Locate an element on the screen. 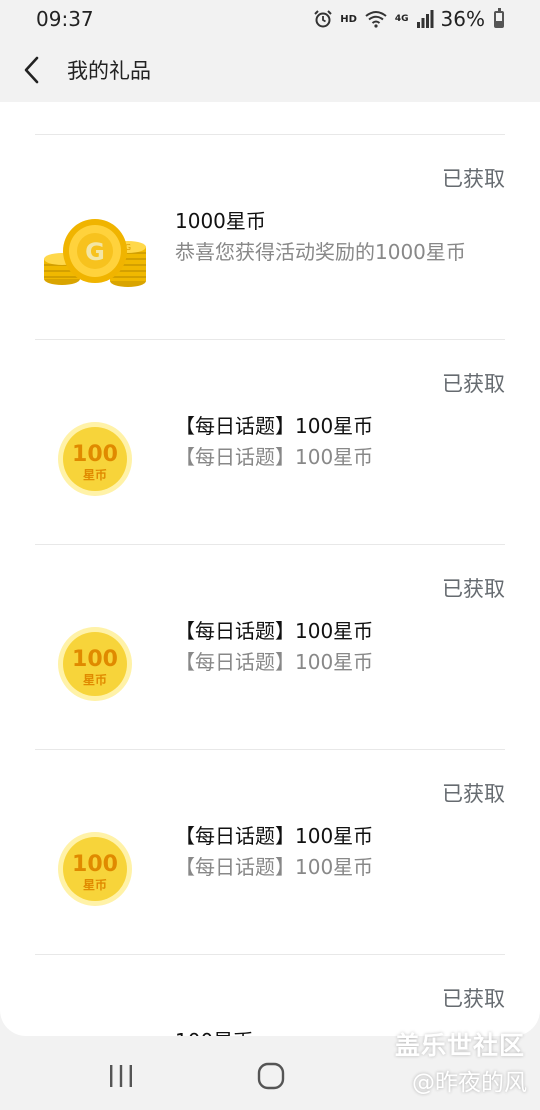 This screenshot has height=1110, width=540. gift-title: 1000星币 is located at coordinates (220, 221).